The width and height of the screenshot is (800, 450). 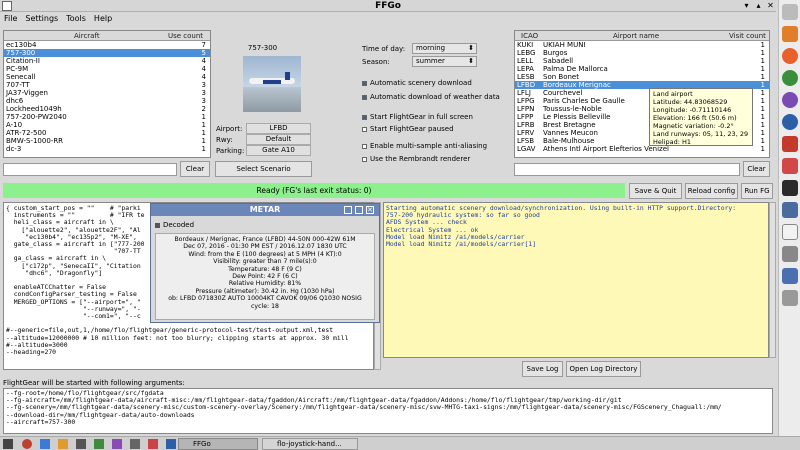 What do you see at coordinates (655, 191) in the screenshot?
I see `save-quit-button: Save & Quit` at bounding box center [655, 191].